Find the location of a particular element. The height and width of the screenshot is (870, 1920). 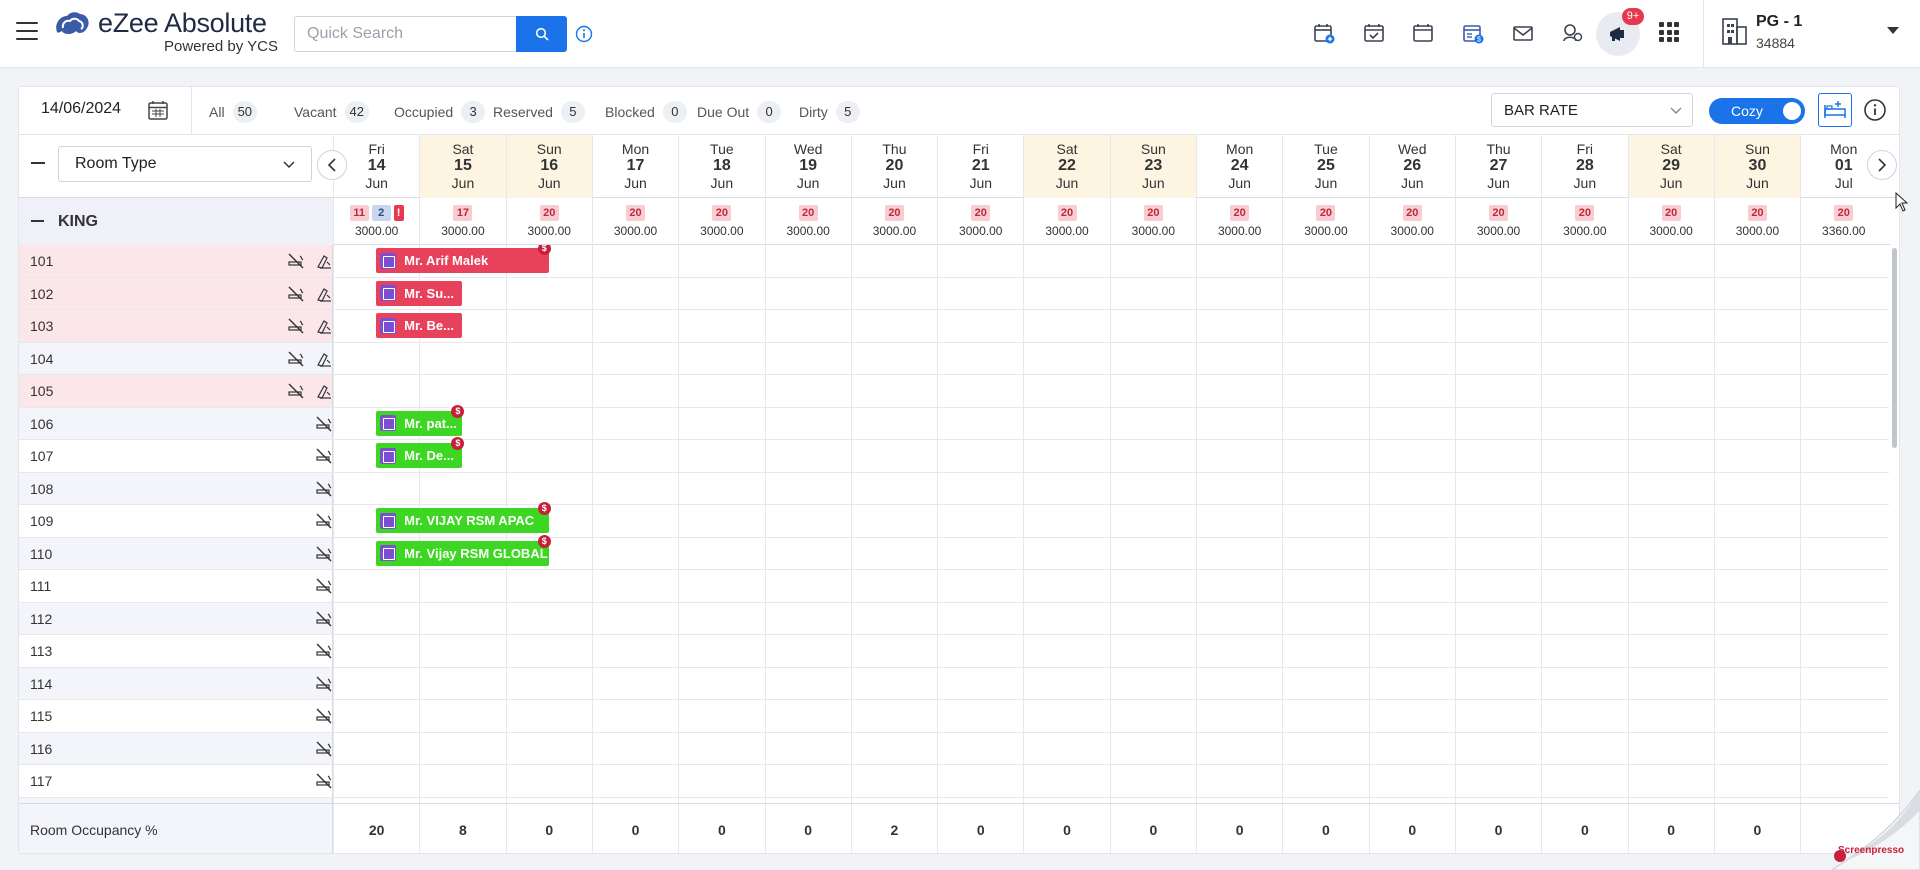

info-icon is located at coordinates (1875, 110).